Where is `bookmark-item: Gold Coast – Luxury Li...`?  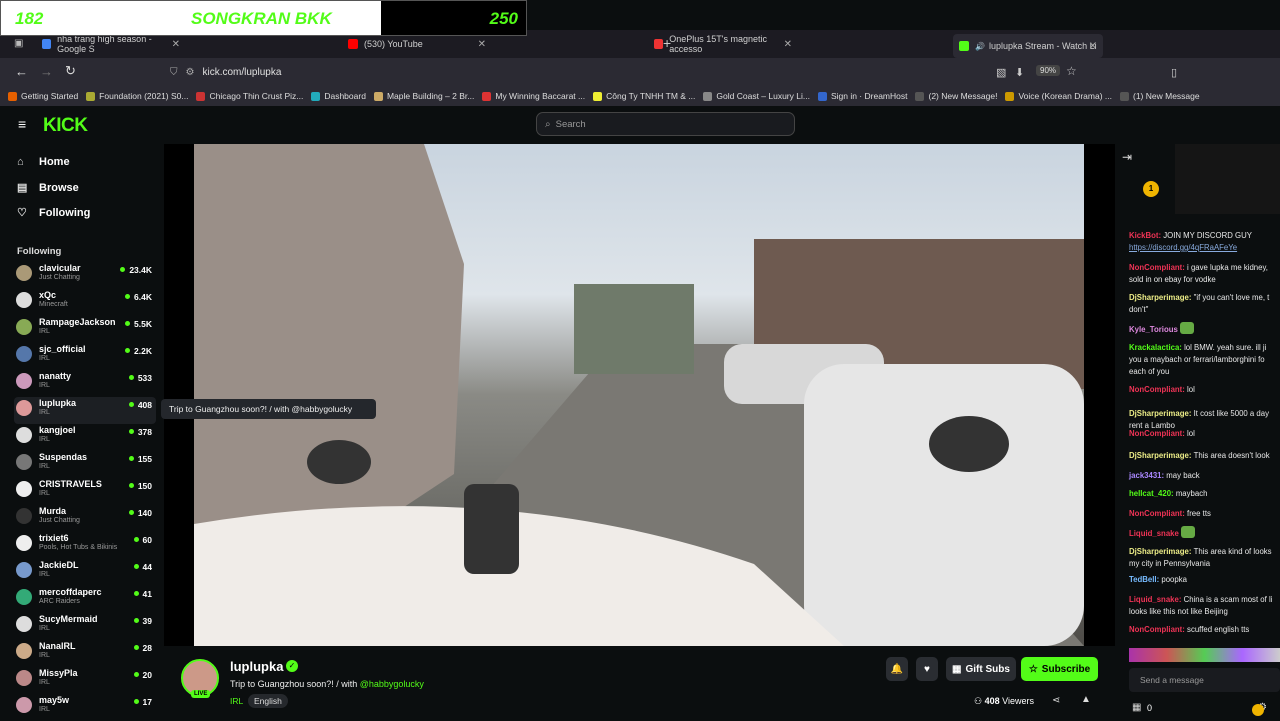
bookmark-item: Gold Coast – Luxury Li... is located at coordinates (756, 96).